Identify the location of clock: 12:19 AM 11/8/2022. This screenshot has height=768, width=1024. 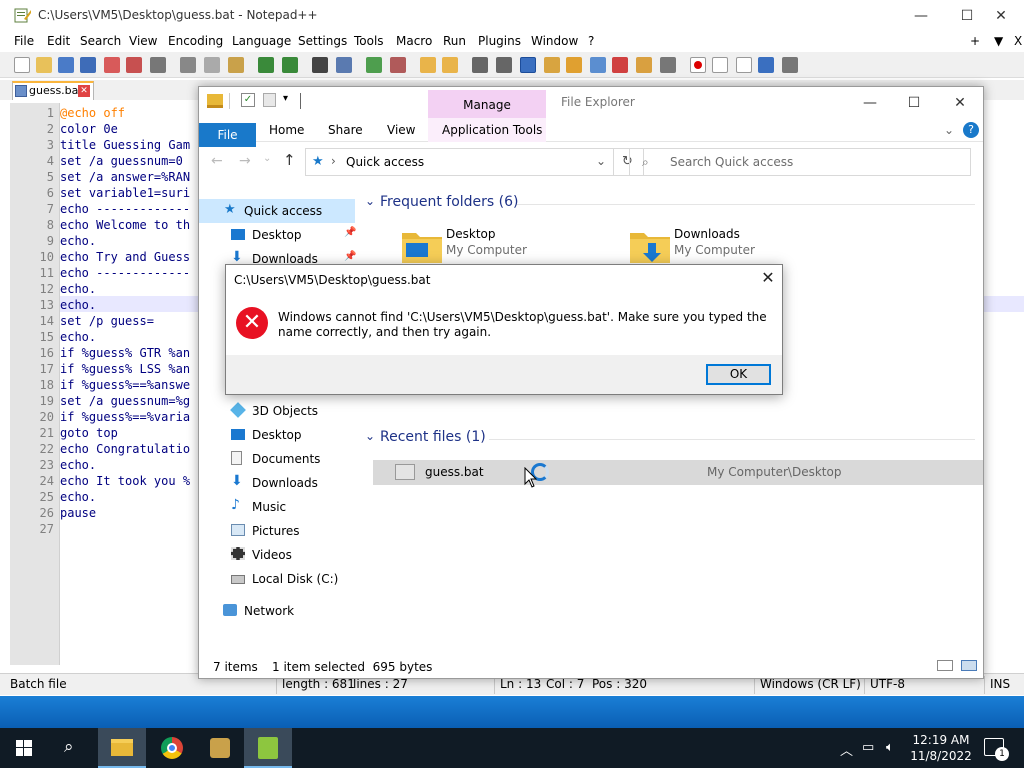
(941, 748).